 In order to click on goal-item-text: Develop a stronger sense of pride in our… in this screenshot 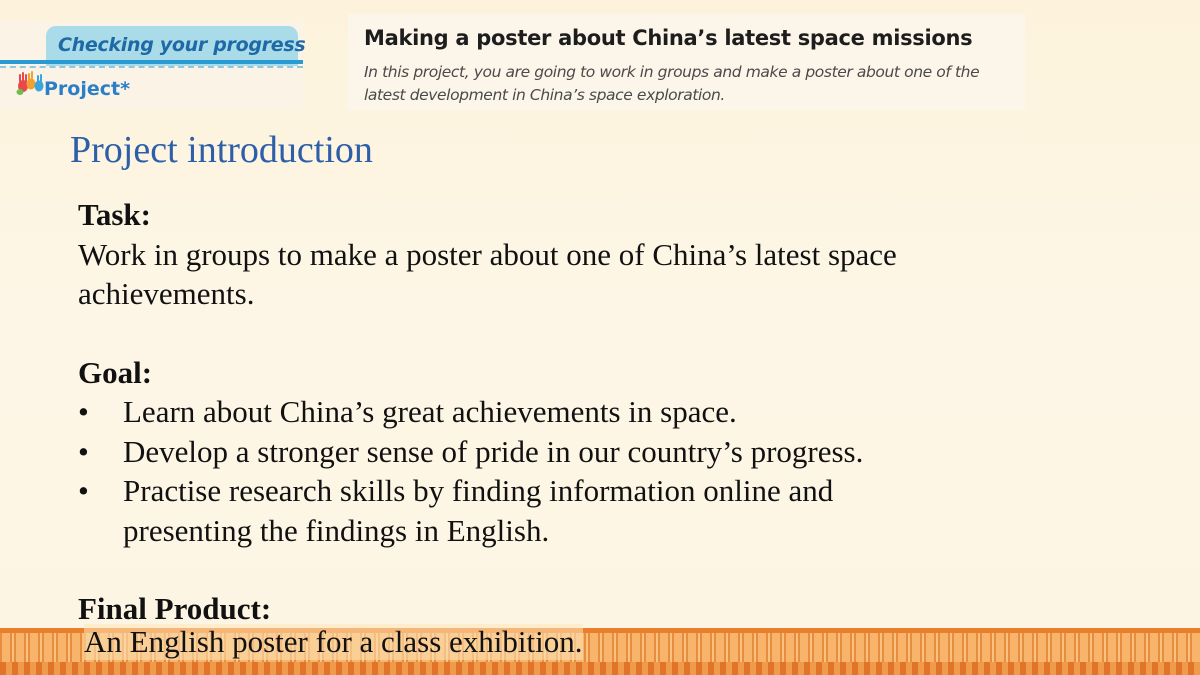, I will do `click(493, 451)`.